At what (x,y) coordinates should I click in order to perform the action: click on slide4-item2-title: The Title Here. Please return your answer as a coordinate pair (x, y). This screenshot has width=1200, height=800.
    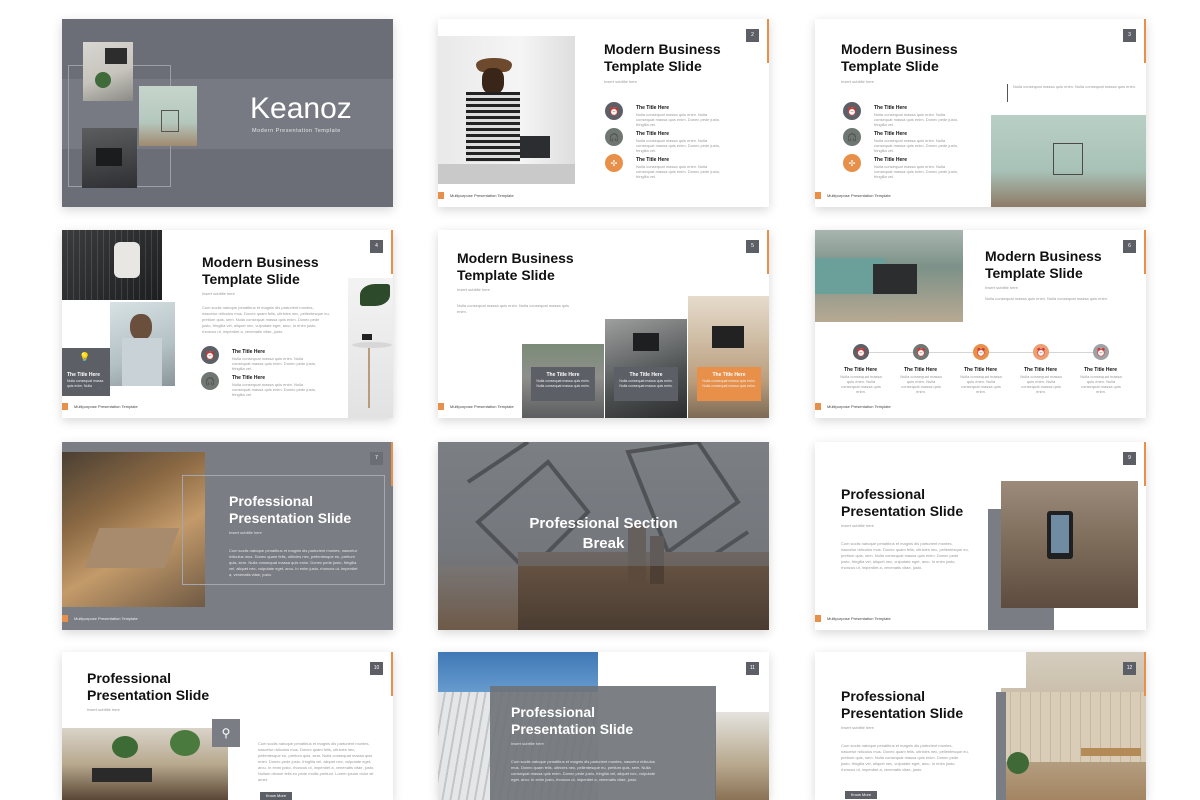
    Looking at the image, I should click on (248, 378).